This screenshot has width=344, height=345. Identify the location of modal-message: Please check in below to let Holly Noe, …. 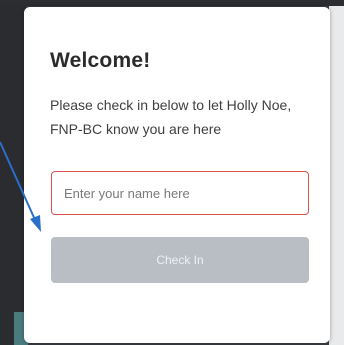
(171, 117).